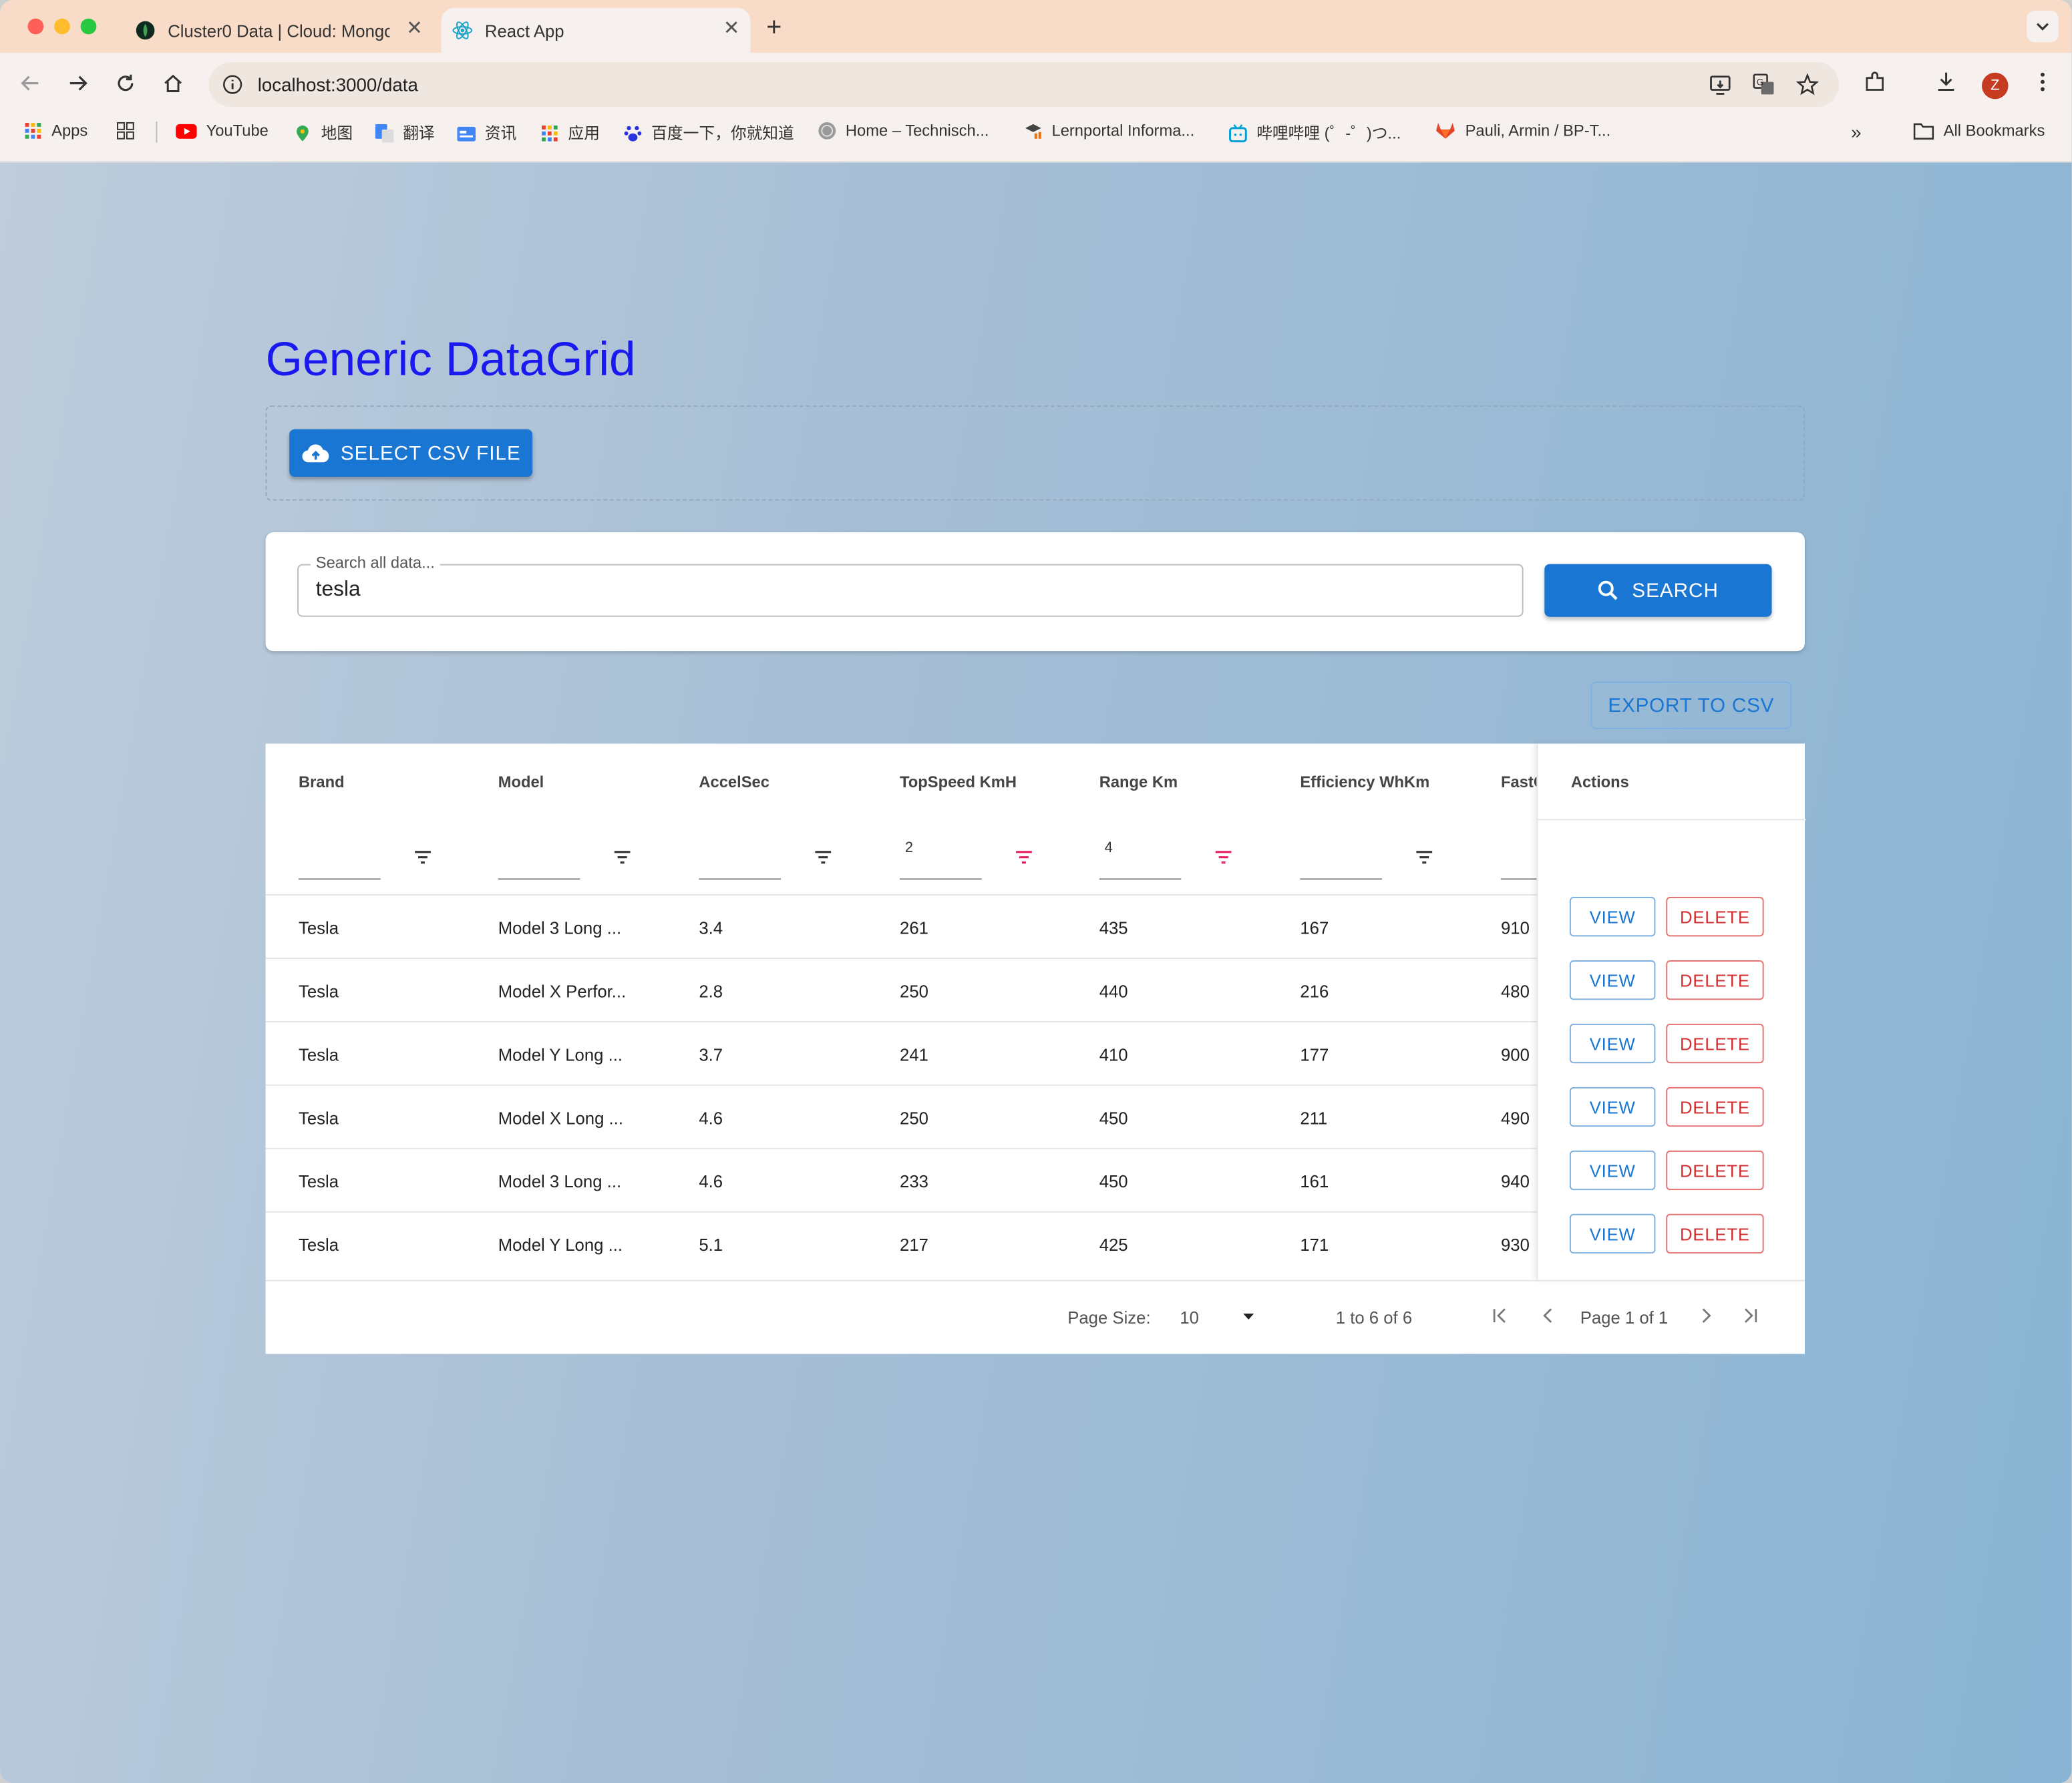 The height and width of the screenshot is (1783, 2072). Describe the element at coordinates (521, 782) in the screenshot. I see `column-header-model: Model` at that location.